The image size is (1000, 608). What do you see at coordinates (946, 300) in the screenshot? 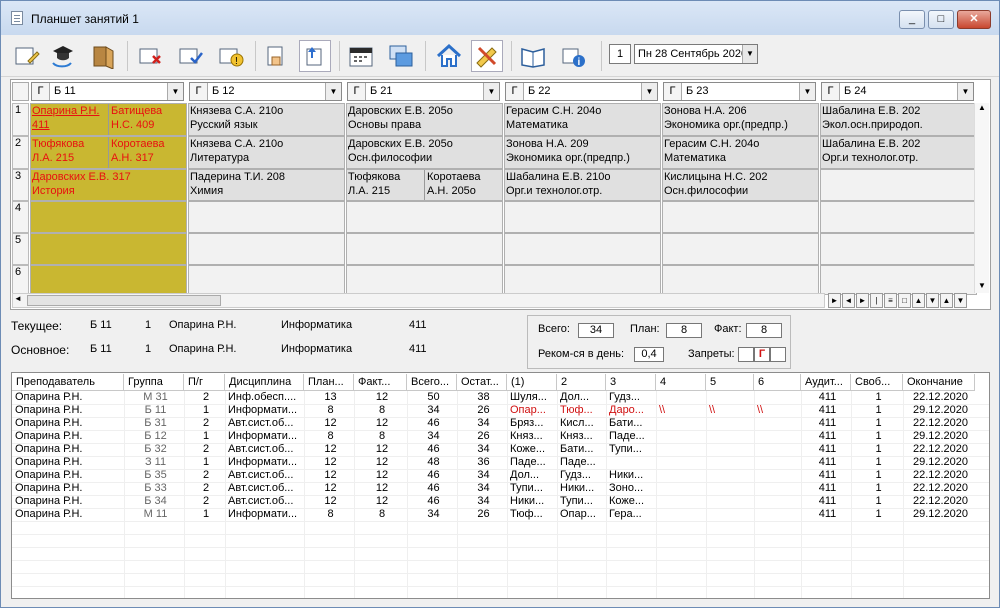
I see `nav-top-icon: ▲` at bounding box center [946, 300].